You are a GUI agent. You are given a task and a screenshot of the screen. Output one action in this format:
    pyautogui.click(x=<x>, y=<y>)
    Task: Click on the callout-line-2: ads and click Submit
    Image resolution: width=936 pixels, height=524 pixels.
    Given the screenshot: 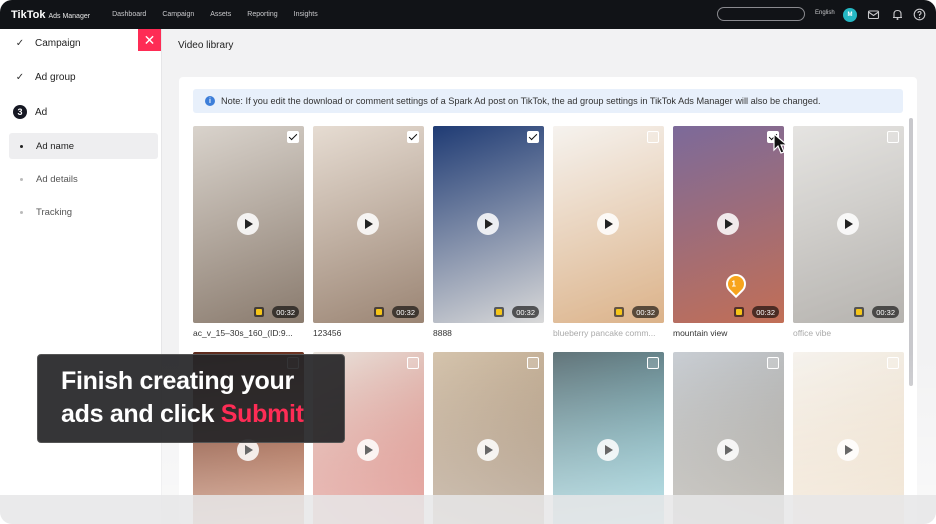 What is the action you would take?
    pyautogui.click(x=182, y=414)
    